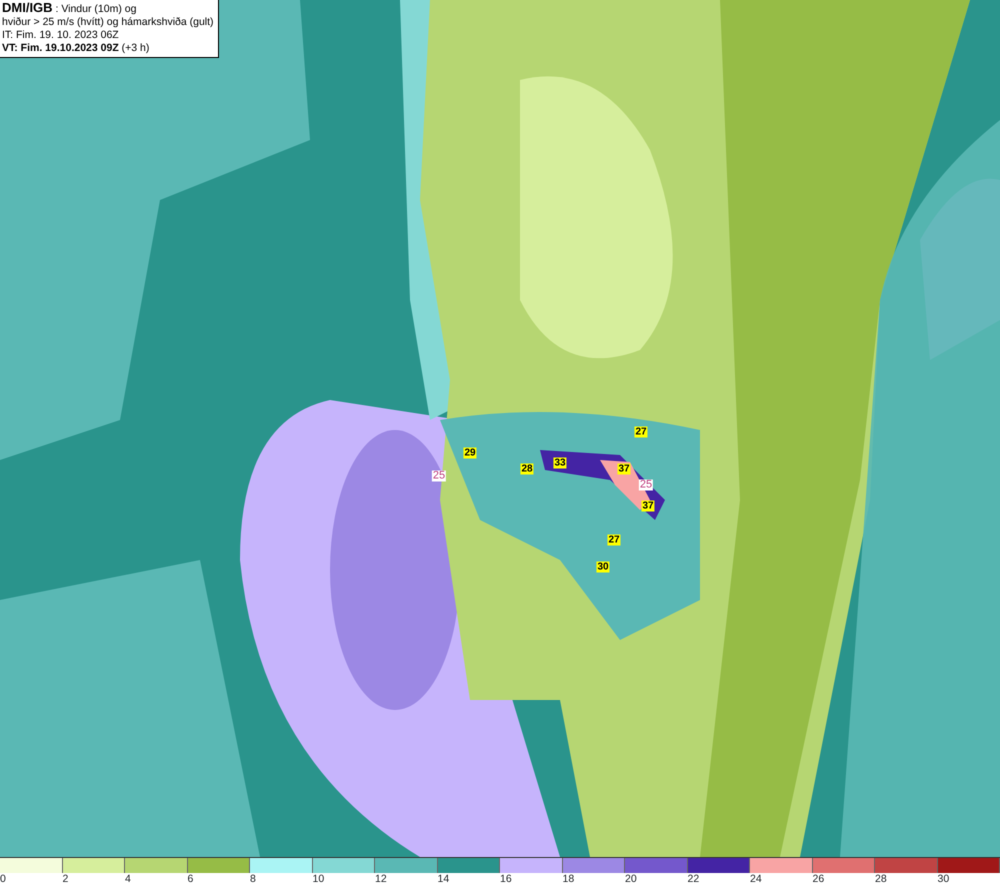  Describe the element at coordinates (95, 9) in the screenshot. I see `map-title: : Vindur (10m) og` at that location.